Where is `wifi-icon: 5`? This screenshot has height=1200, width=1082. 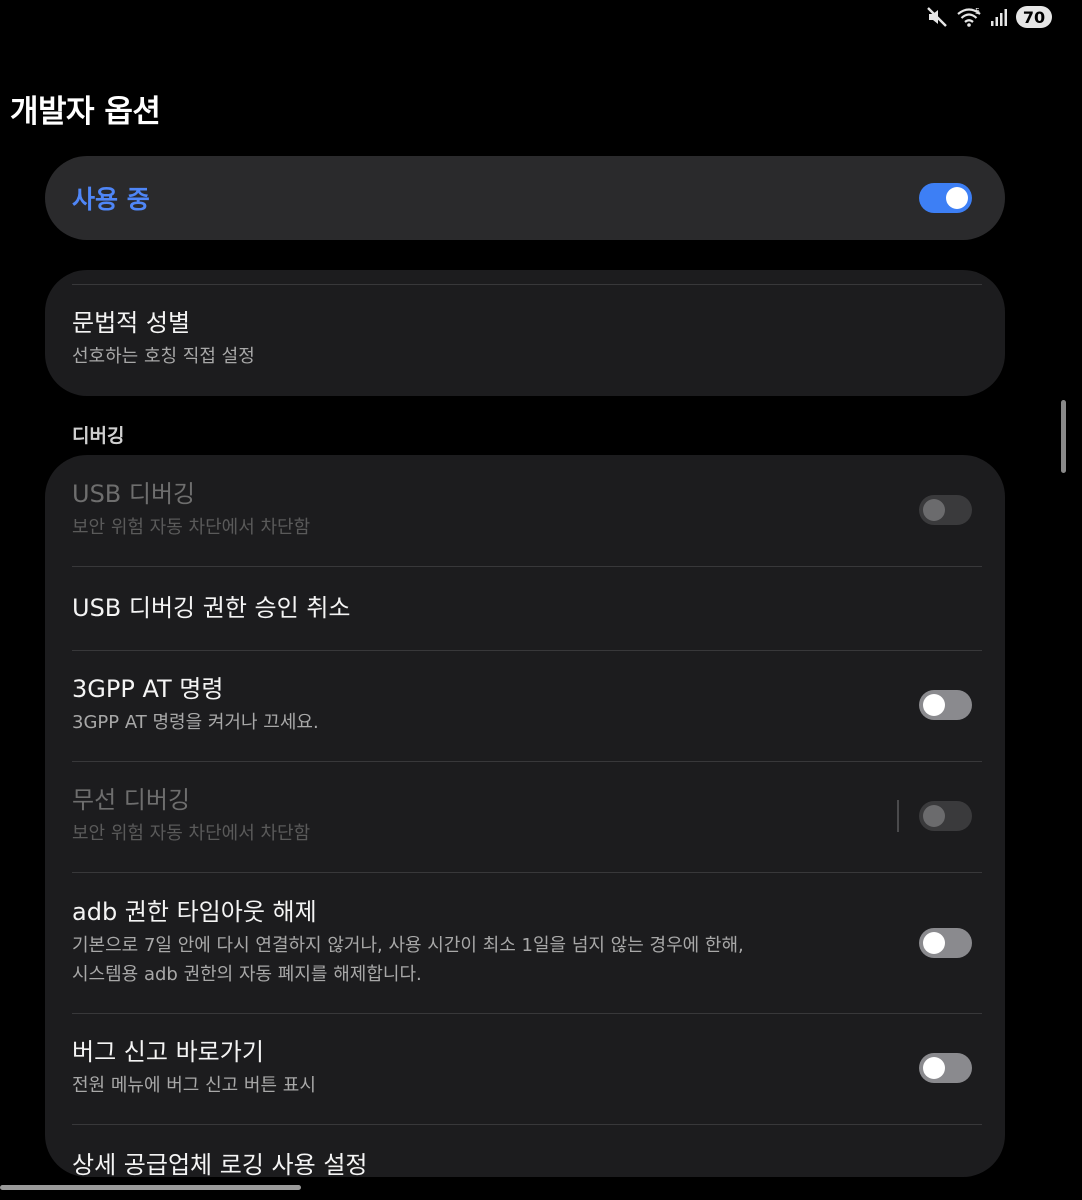 wifi-icon: 5 is located at coordinates (969, 17).